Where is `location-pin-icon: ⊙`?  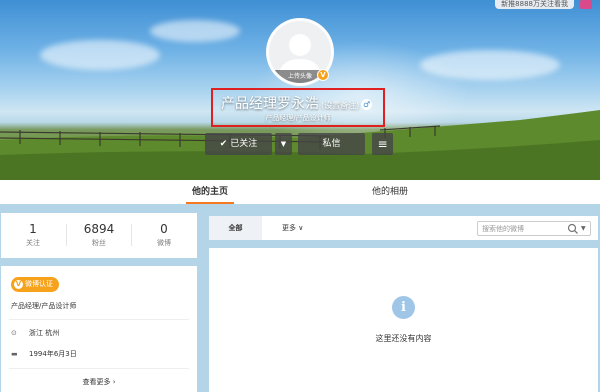
location-pin-icon: ⊙ is located at coordinates (14, 333).